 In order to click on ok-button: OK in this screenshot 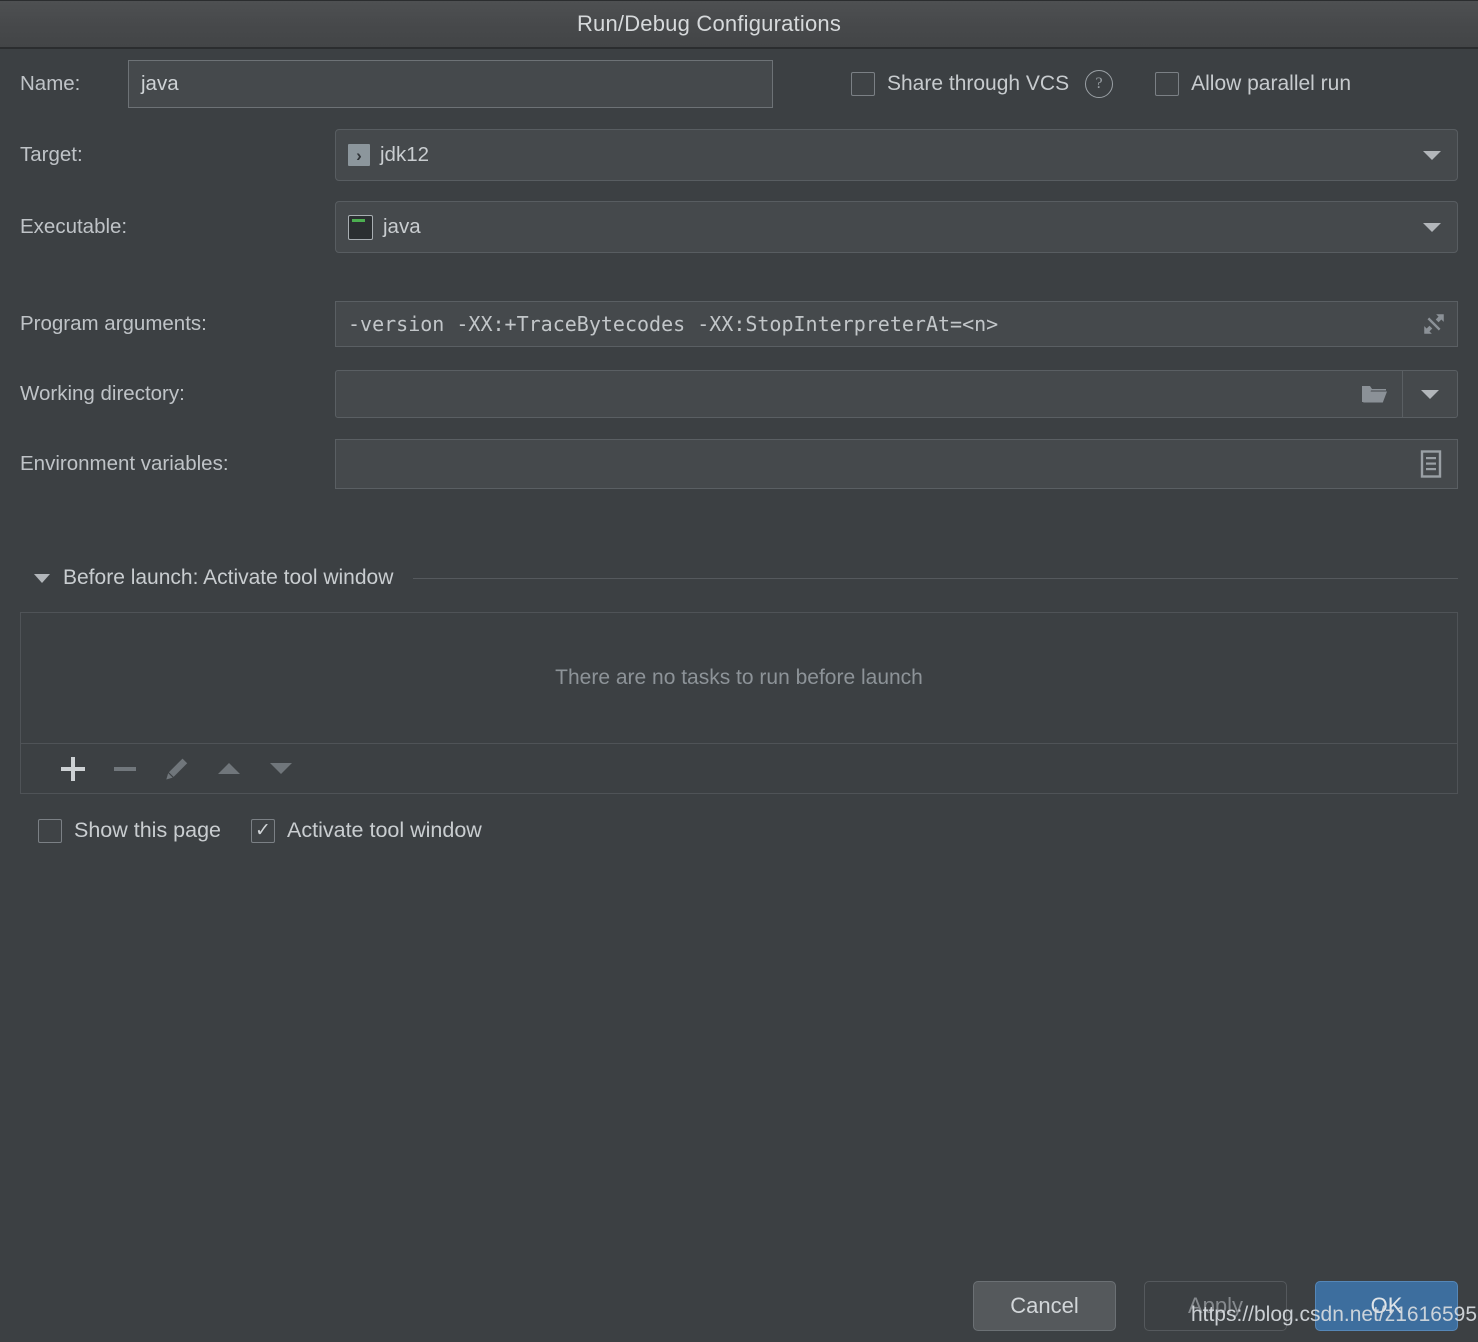, I will do `click(1386, 1306)`.